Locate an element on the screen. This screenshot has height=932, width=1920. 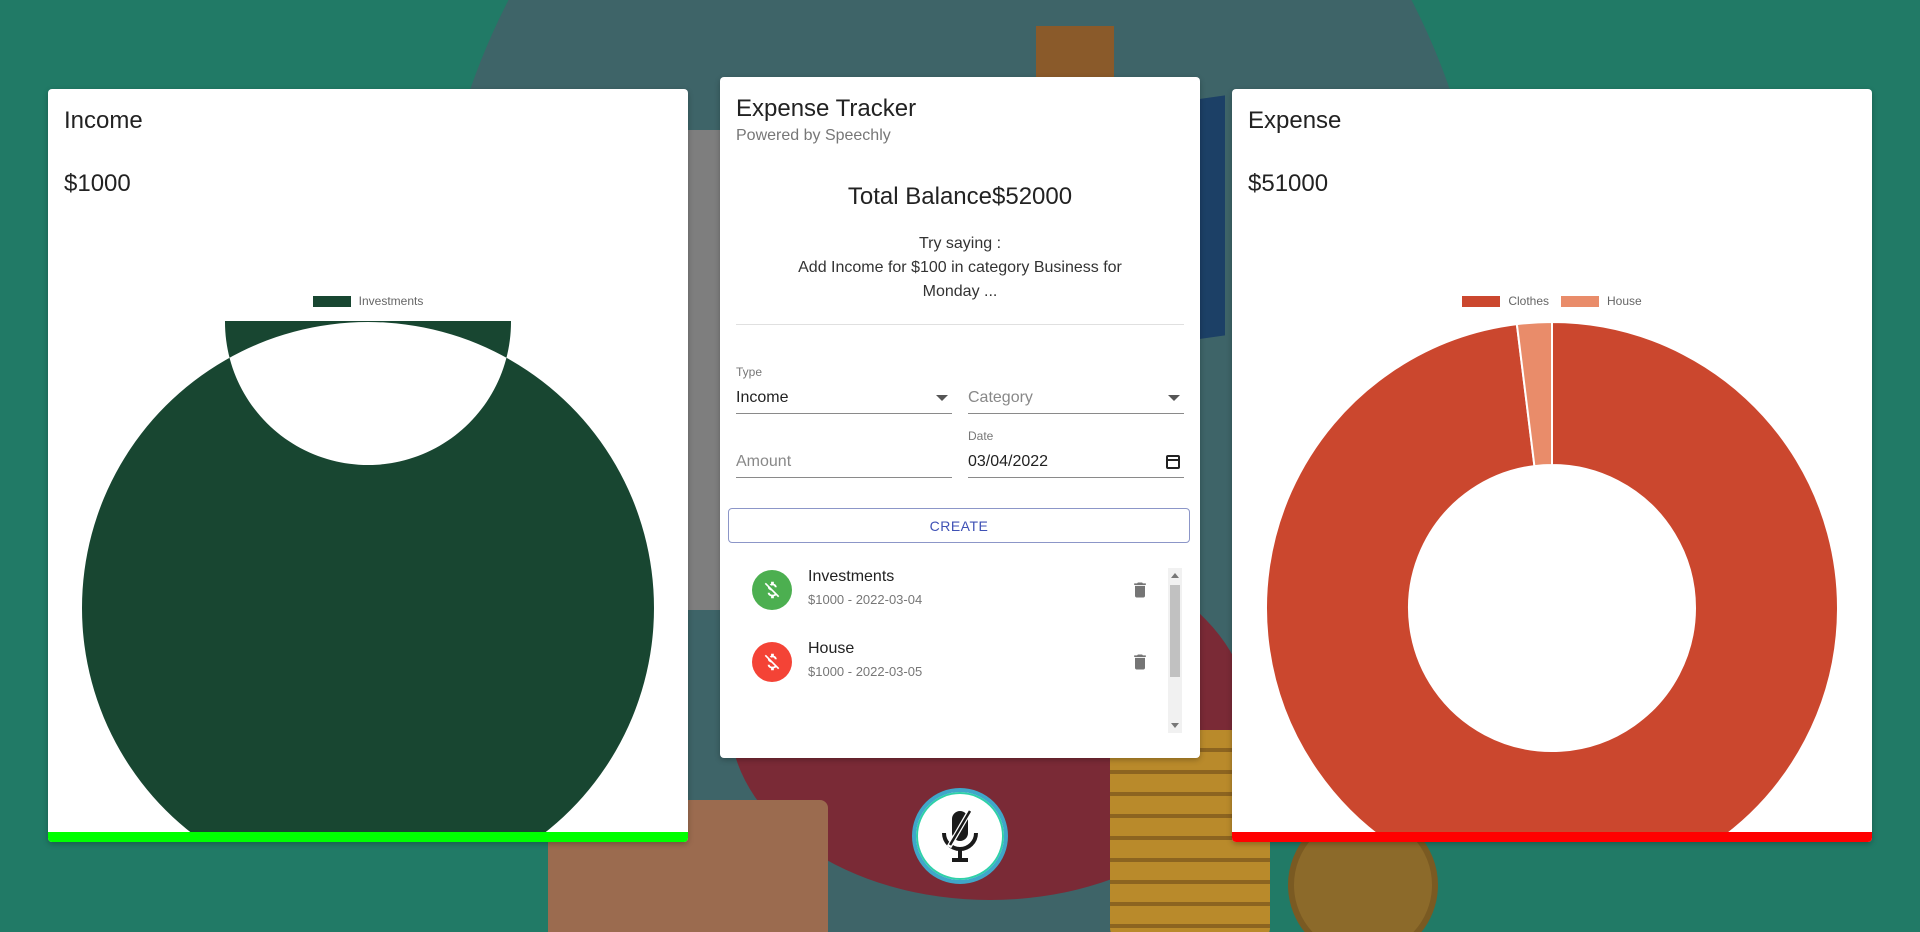
type-select: Type Income is located at coordinates (844, 389).